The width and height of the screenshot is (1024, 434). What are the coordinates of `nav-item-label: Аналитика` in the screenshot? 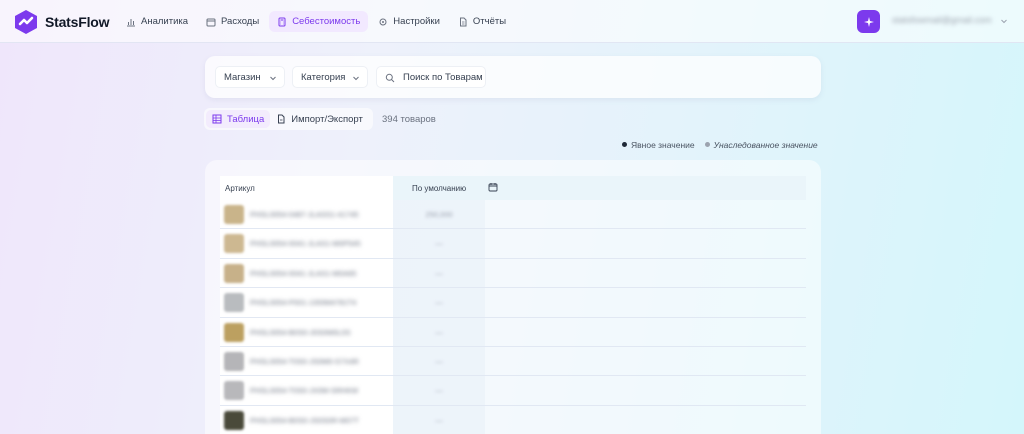 It's located at (165, 21).